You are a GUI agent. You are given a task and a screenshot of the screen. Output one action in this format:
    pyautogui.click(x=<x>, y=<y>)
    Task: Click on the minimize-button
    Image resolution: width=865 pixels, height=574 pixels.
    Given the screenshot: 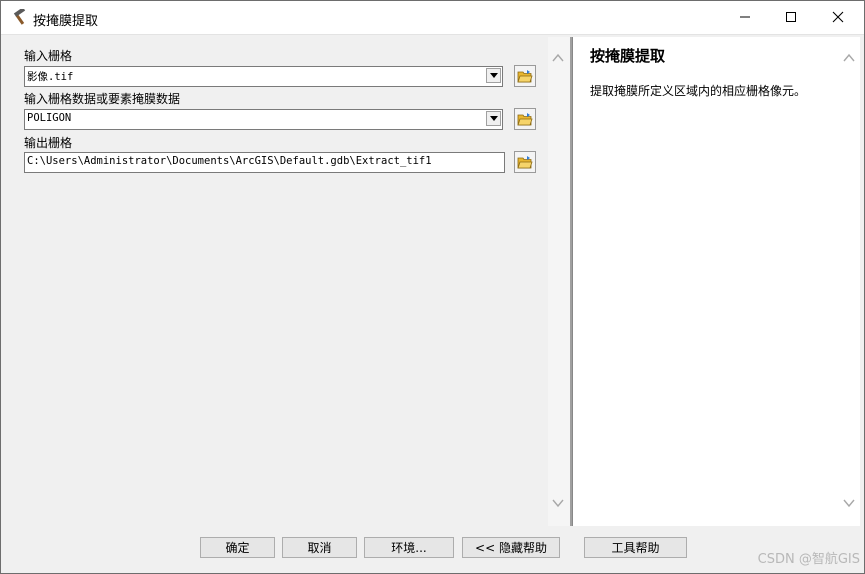 What is the action you would take?
    pyautogui.click(x=745, y=17)
    